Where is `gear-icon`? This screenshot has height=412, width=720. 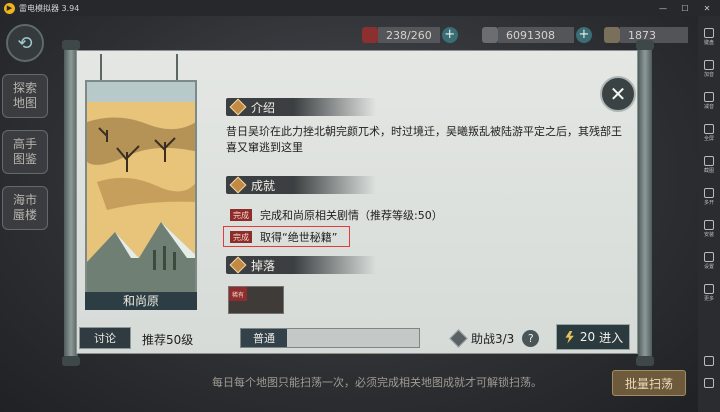
gear-icon is located at coordinates (709, 257).